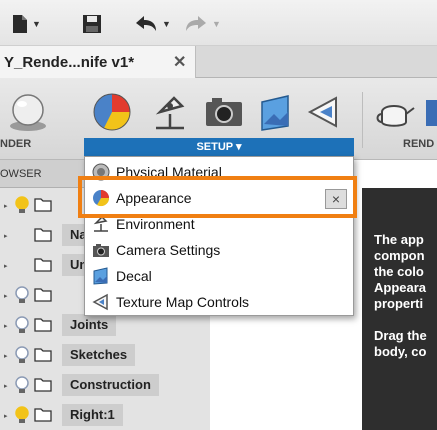 The image size is (437, 430). I want to click on render-icon, so click(430, 112).